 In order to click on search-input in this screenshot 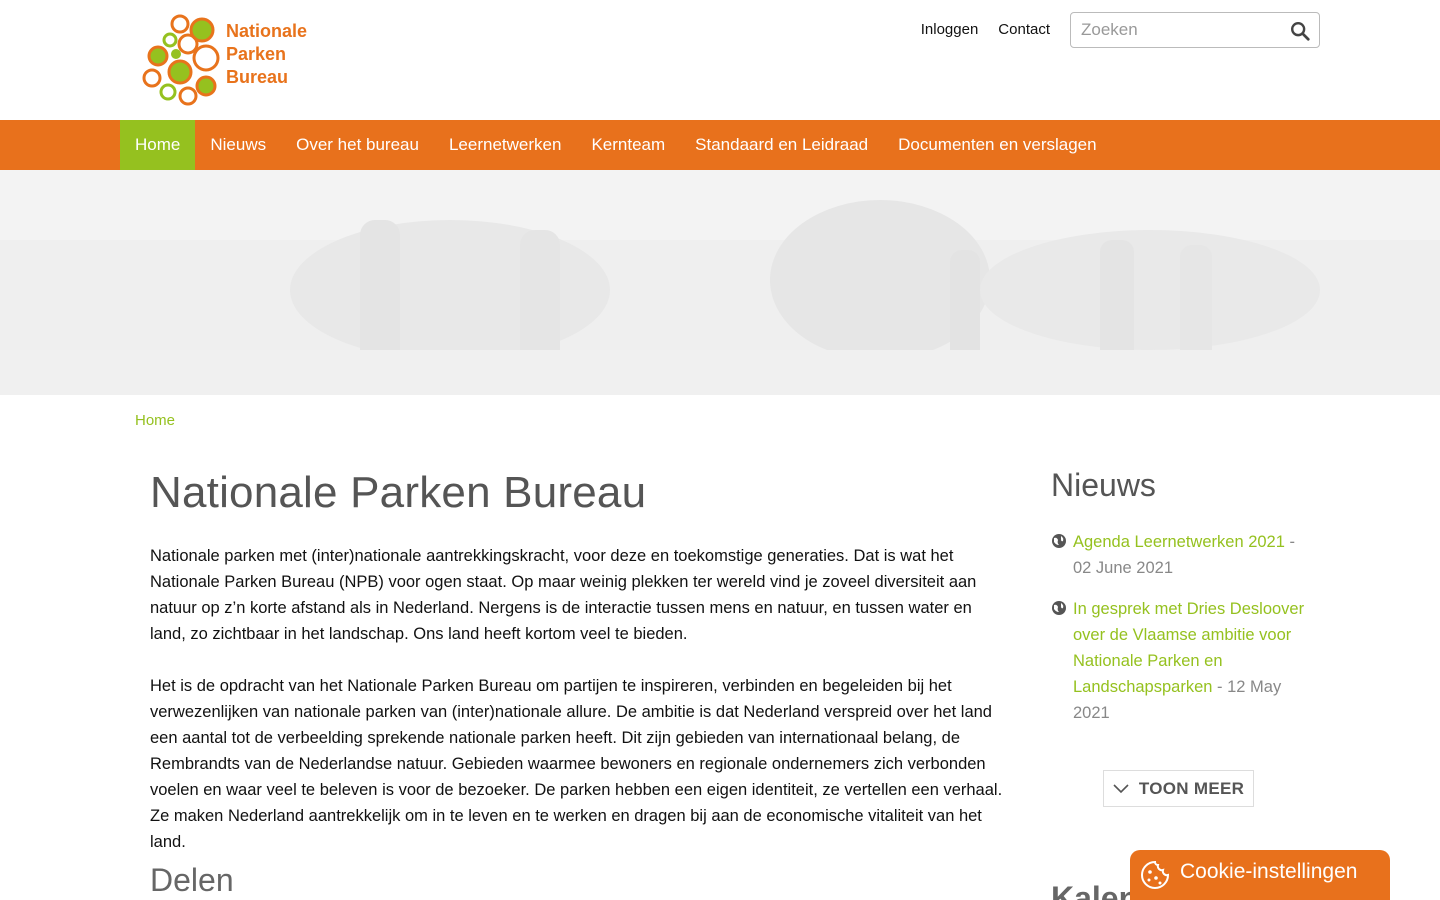, I will do `click(1181, 30)`.